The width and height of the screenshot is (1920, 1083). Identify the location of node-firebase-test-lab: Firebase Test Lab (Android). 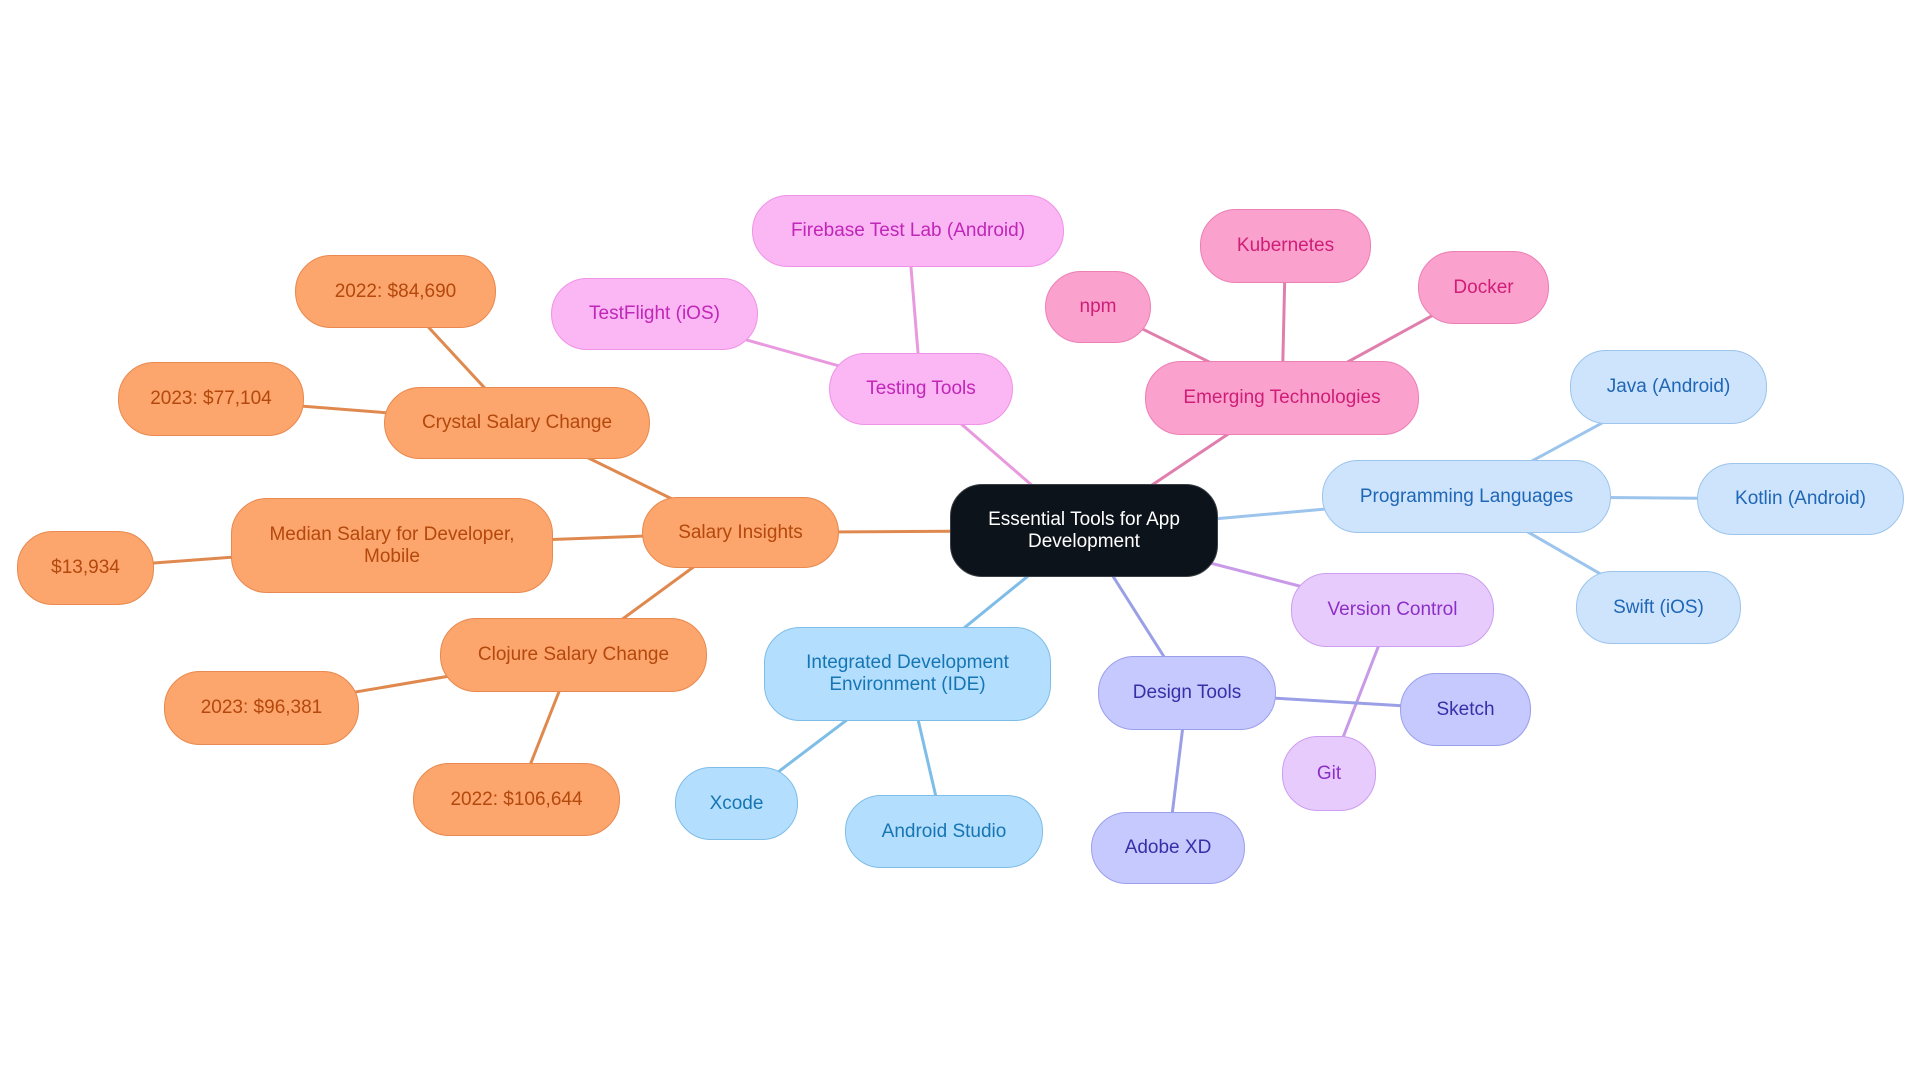
(908, 231).